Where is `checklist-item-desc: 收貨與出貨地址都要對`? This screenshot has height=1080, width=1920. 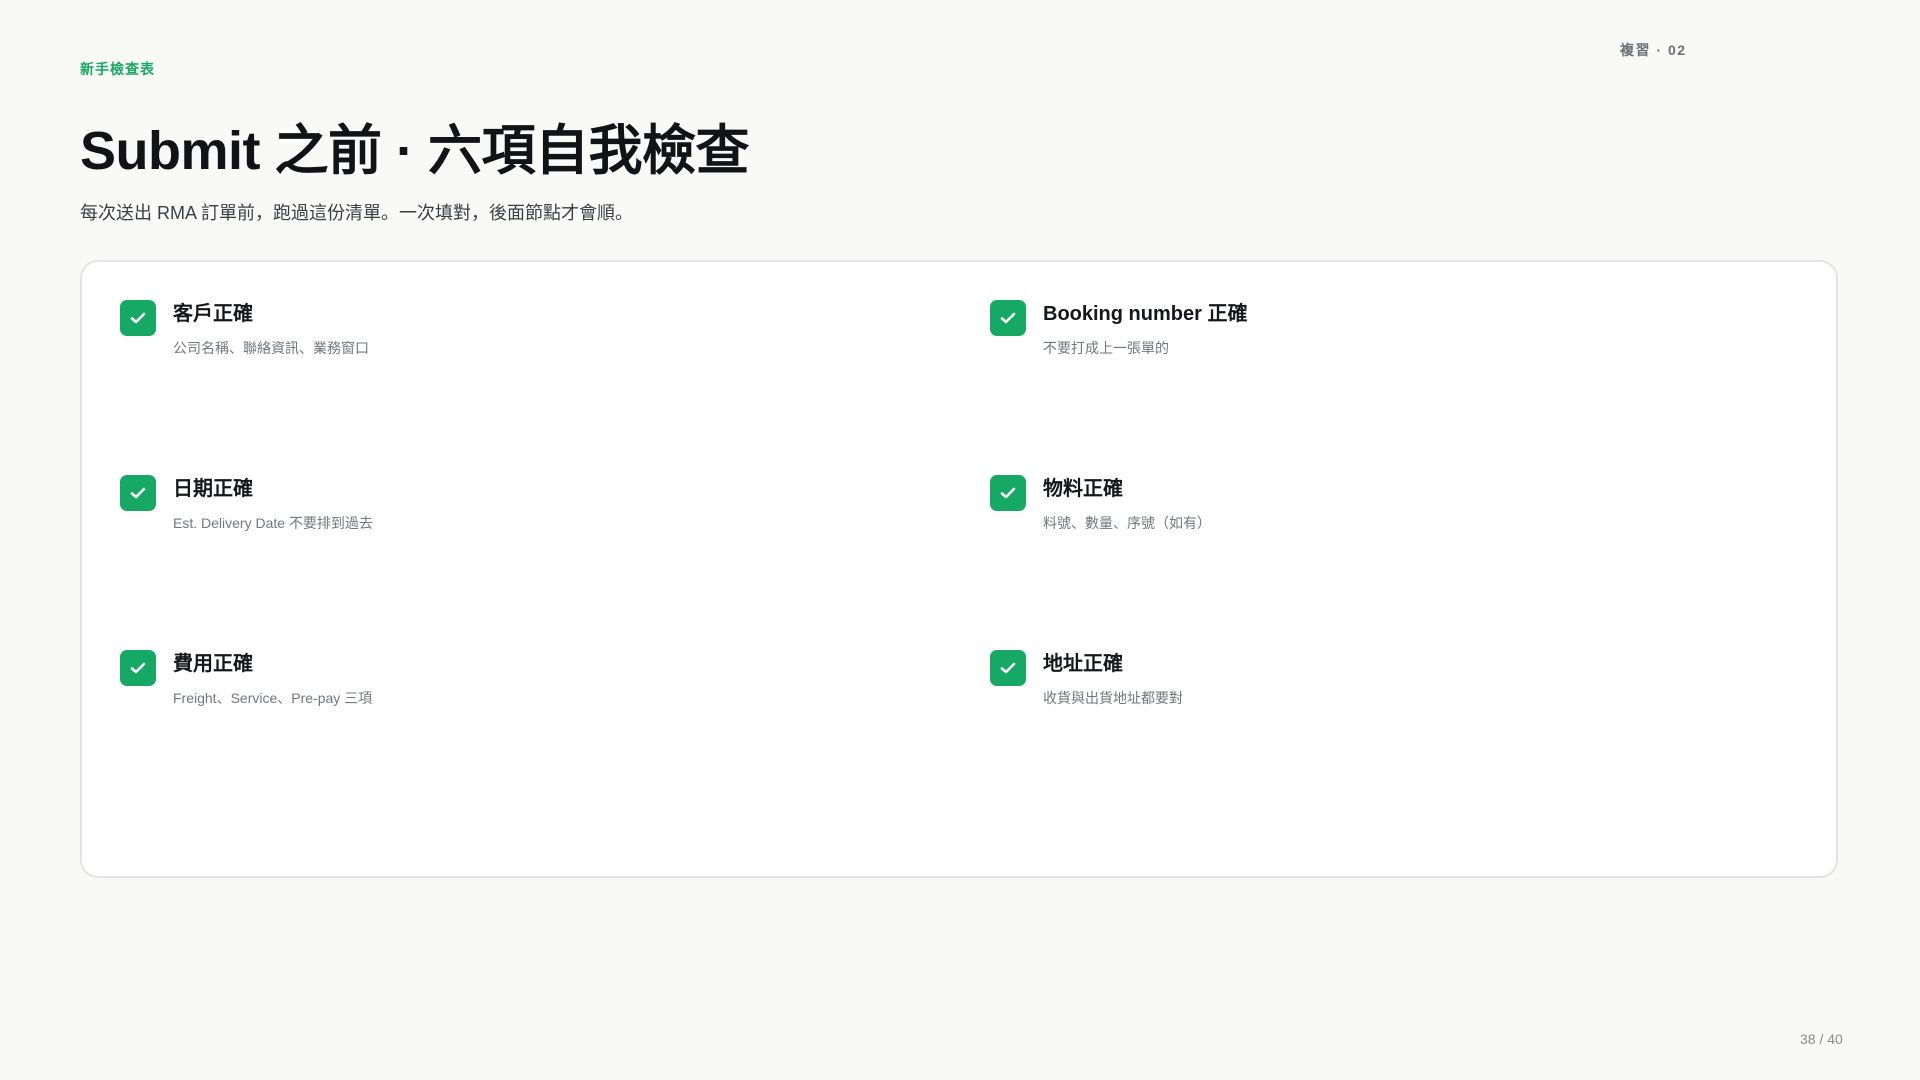
checklist-item-desc: 收貨與出貨地址都要對 is located at coordinates (1113, 698).